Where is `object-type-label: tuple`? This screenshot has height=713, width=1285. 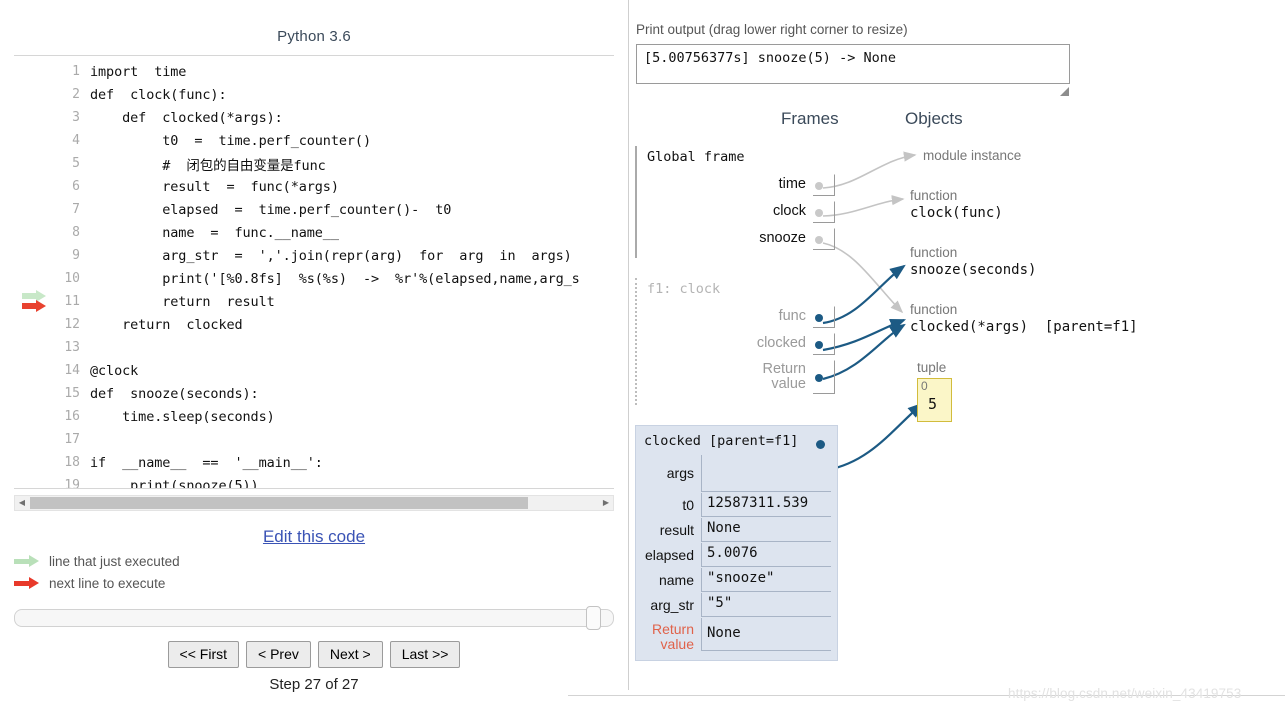 object-type-label: tuple is located at coordinates (932, 367).